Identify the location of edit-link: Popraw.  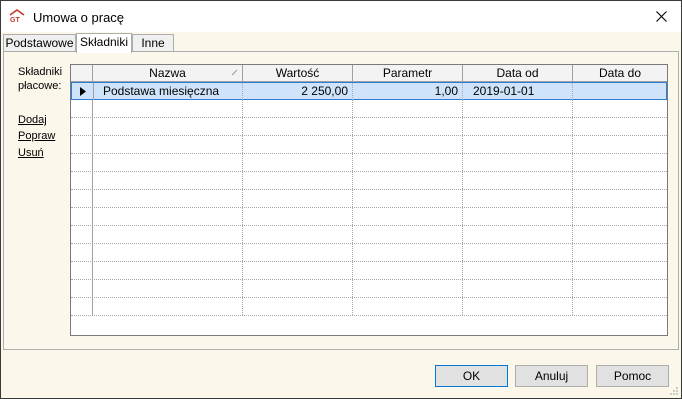
(36, 136).